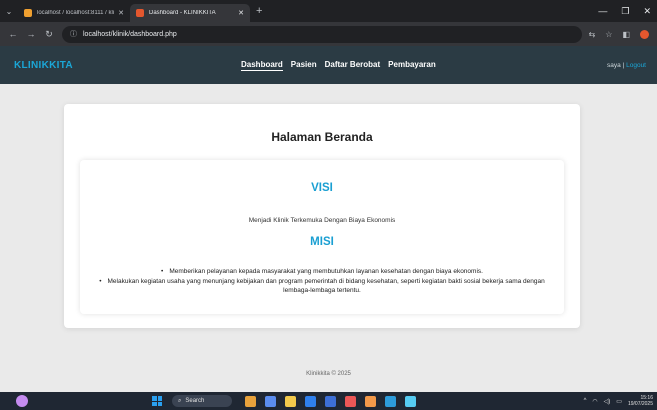 This screenshot has width=657, height=410. I want to click on user-area: saya | Logout, so click(626, 65).